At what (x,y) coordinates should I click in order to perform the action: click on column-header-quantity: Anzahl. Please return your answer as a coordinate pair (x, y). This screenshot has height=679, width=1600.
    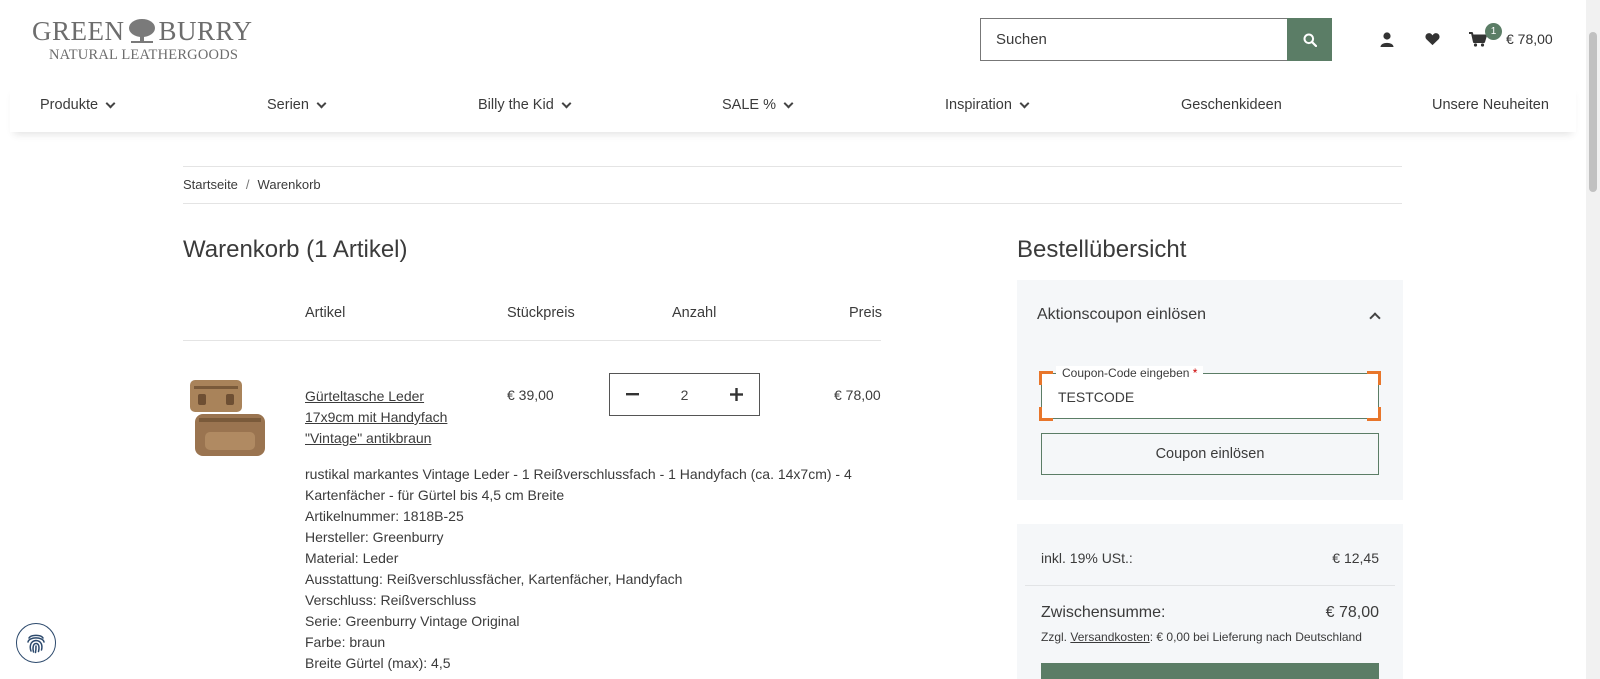
    Looking at the image, I should click on (694, 313).